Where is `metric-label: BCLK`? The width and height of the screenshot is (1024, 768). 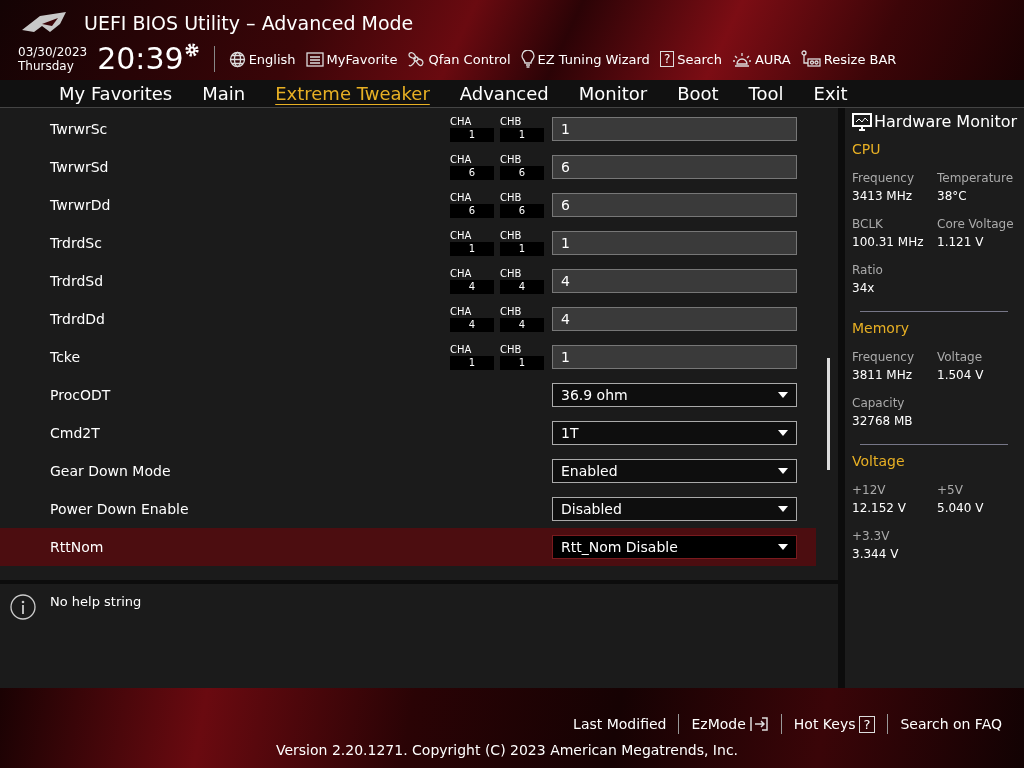 metric-label: BCLK is located at coordinates (868, 224).